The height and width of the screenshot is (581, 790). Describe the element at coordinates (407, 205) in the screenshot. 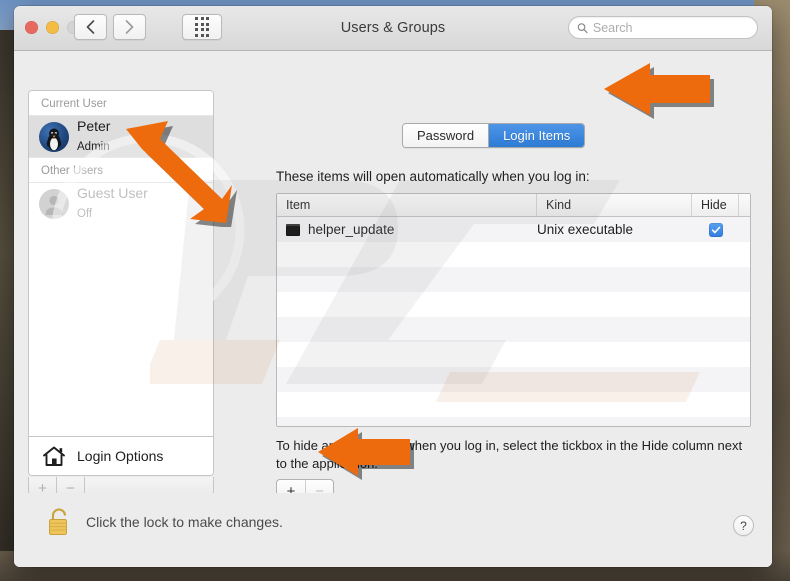

I see `column-header-item: Item` at that location.